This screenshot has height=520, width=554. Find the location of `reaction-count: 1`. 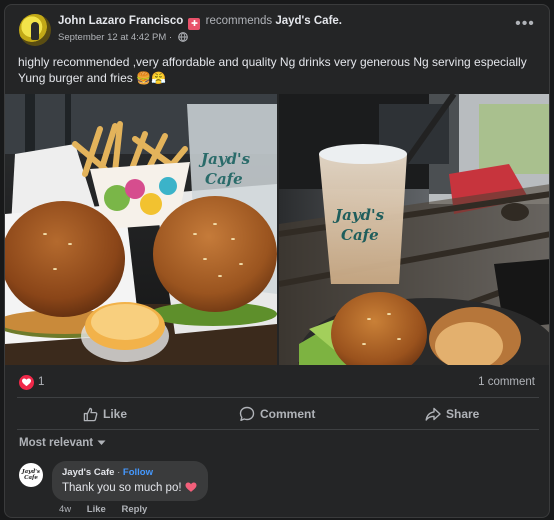

reaction-count: 1 is located at coordinates (41, 382).